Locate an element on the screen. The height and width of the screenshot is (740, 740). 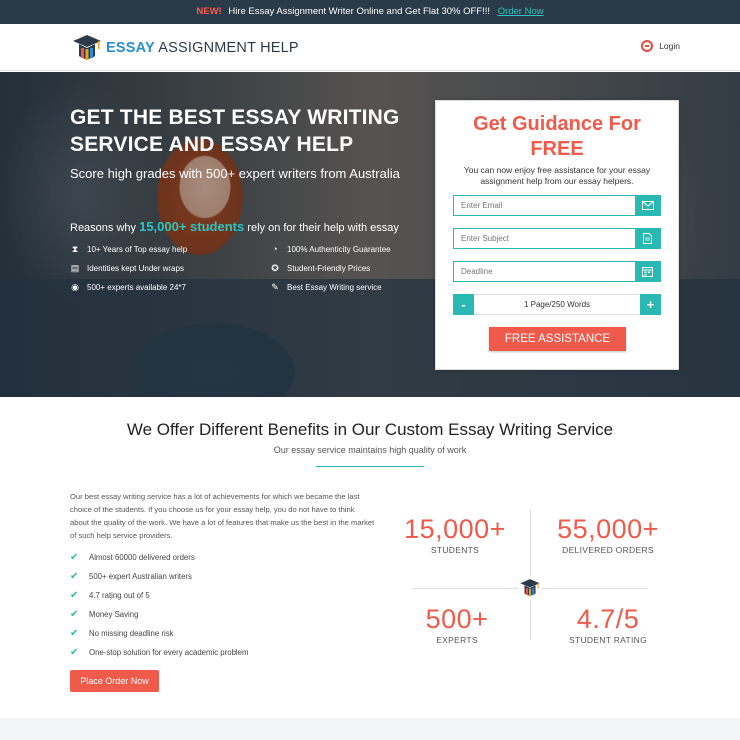
pages-stepper: - 1 Page/250 Words + is located at coordinates (557, 304).